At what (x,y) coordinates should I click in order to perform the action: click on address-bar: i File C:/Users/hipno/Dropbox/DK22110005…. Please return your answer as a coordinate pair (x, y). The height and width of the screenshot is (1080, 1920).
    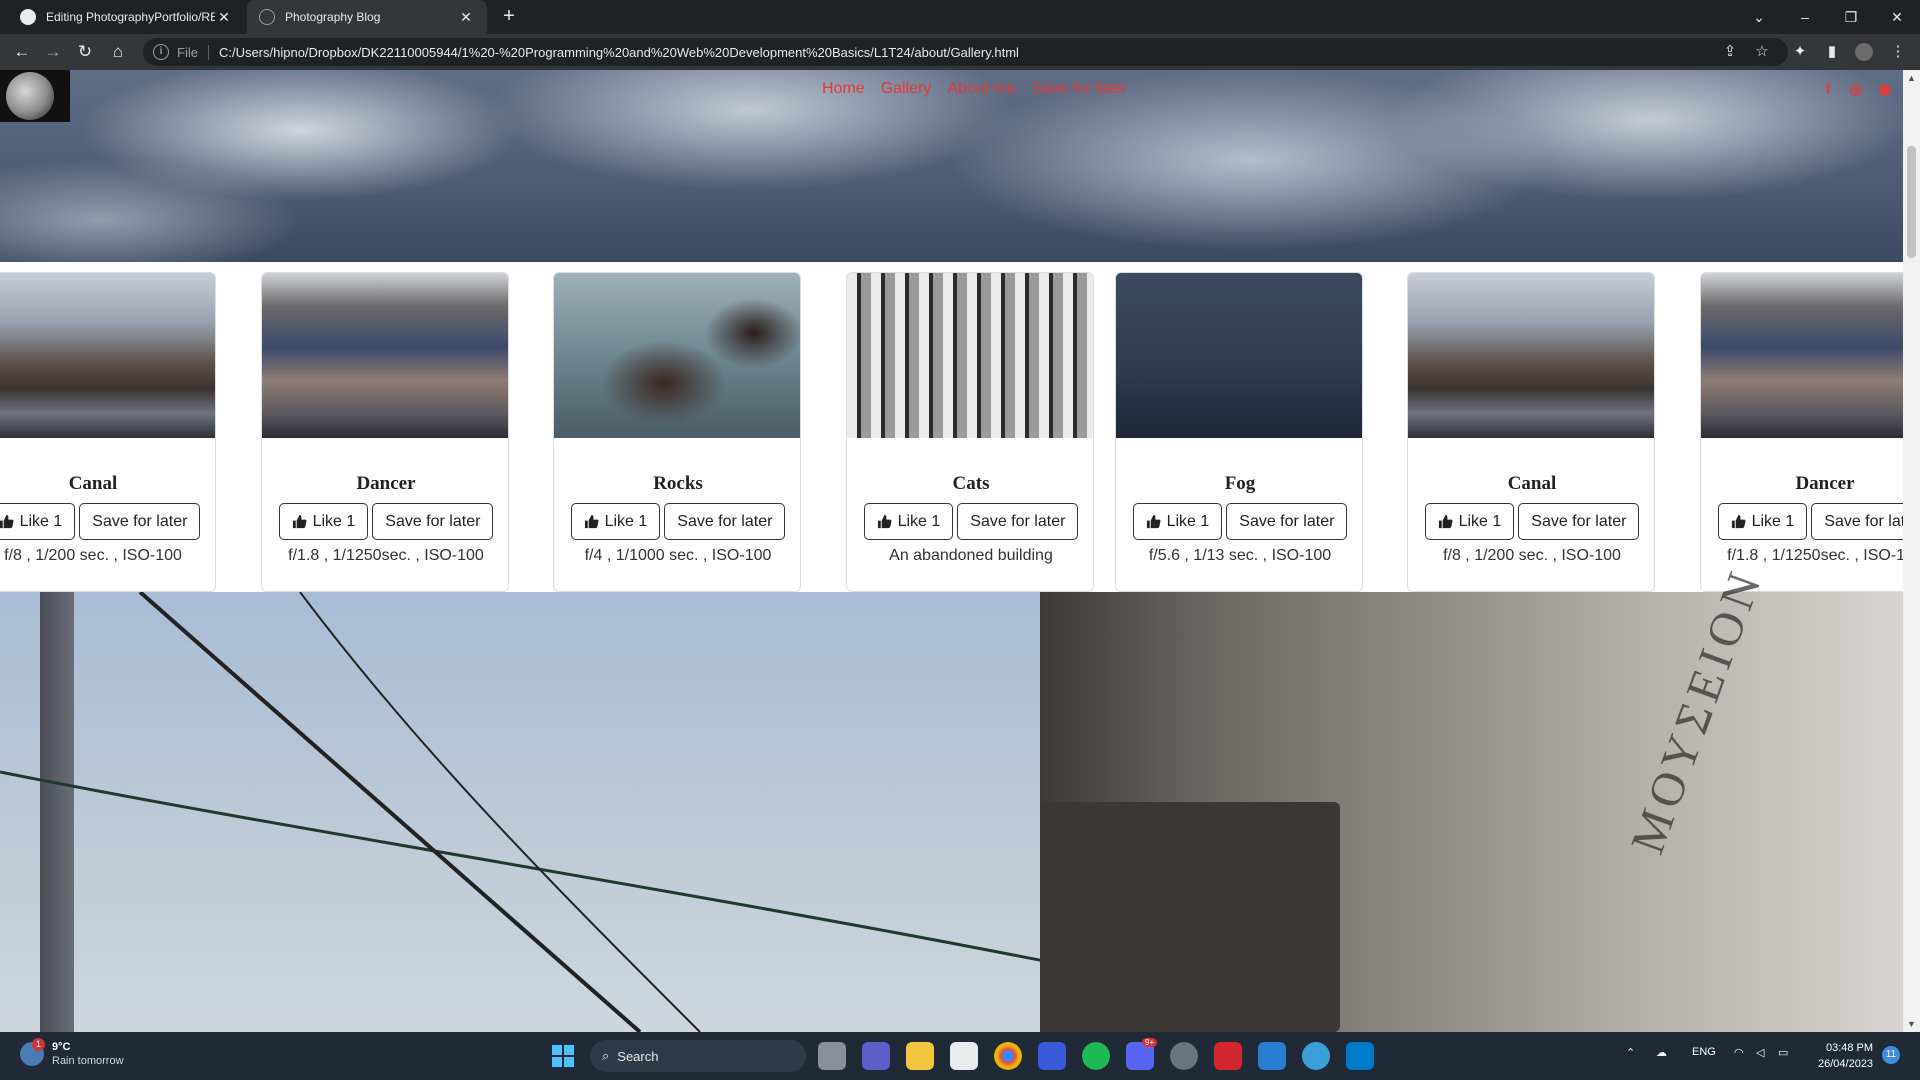
    Looking at the image, I should click on (965, 52).